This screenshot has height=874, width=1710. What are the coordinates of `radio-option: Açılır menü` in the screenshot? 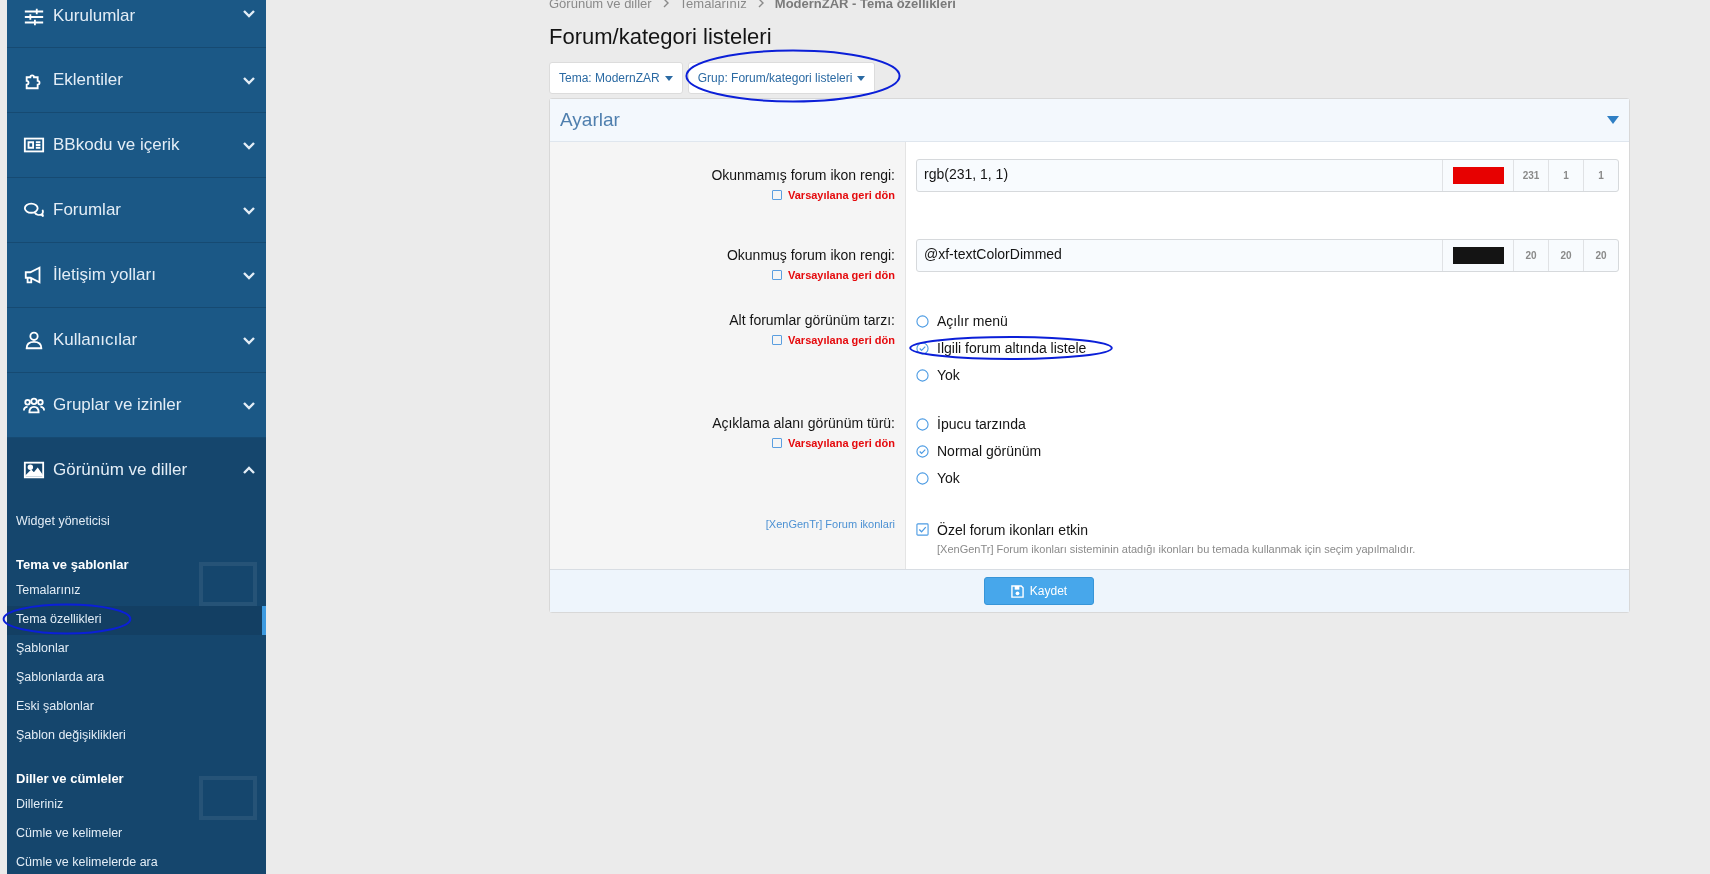 It's located at (962, 321).